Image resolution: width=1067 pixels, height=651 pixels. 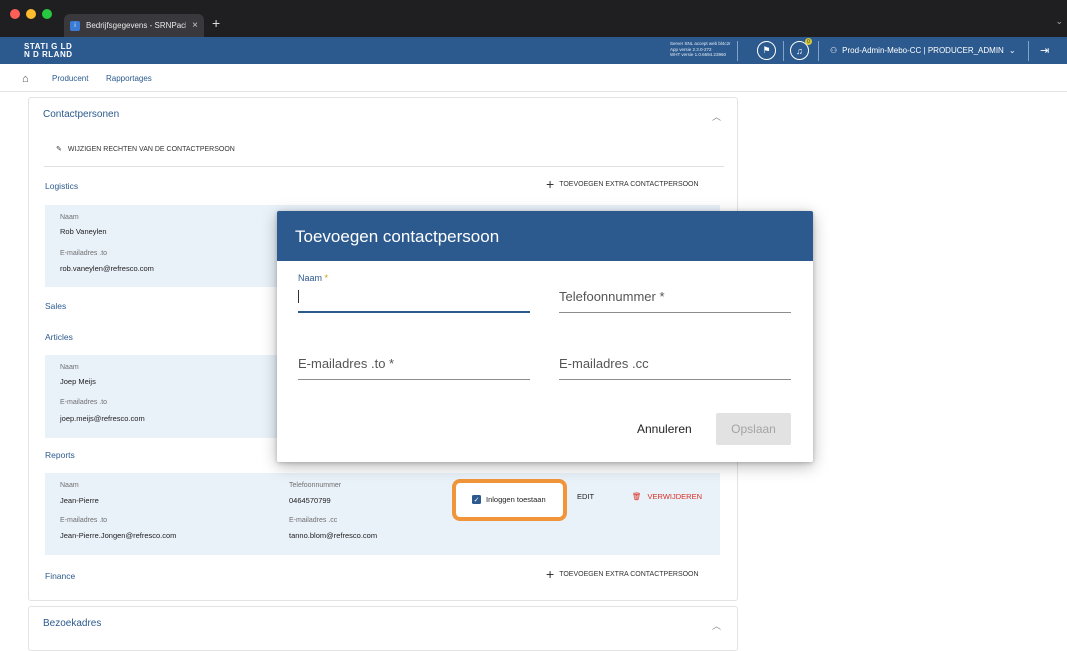 I want to click on email-cc-value: tanno.blom@refresco.com, so click(x=333, y=535).